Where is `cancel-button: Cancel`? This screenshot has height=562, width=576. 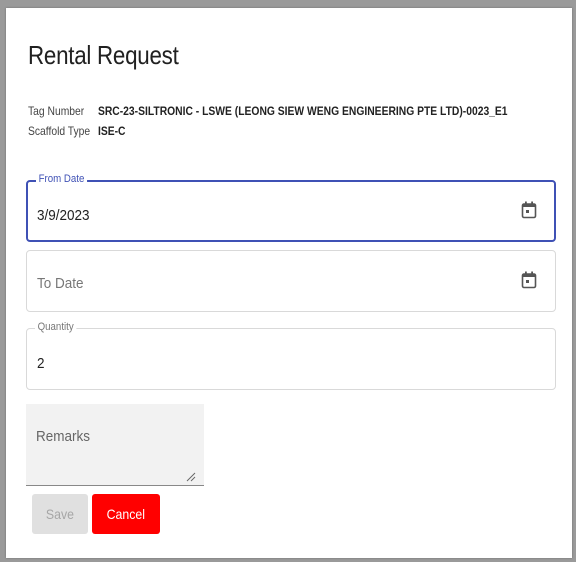 cancel-button: Cancel is located at coordinates (126, 514).